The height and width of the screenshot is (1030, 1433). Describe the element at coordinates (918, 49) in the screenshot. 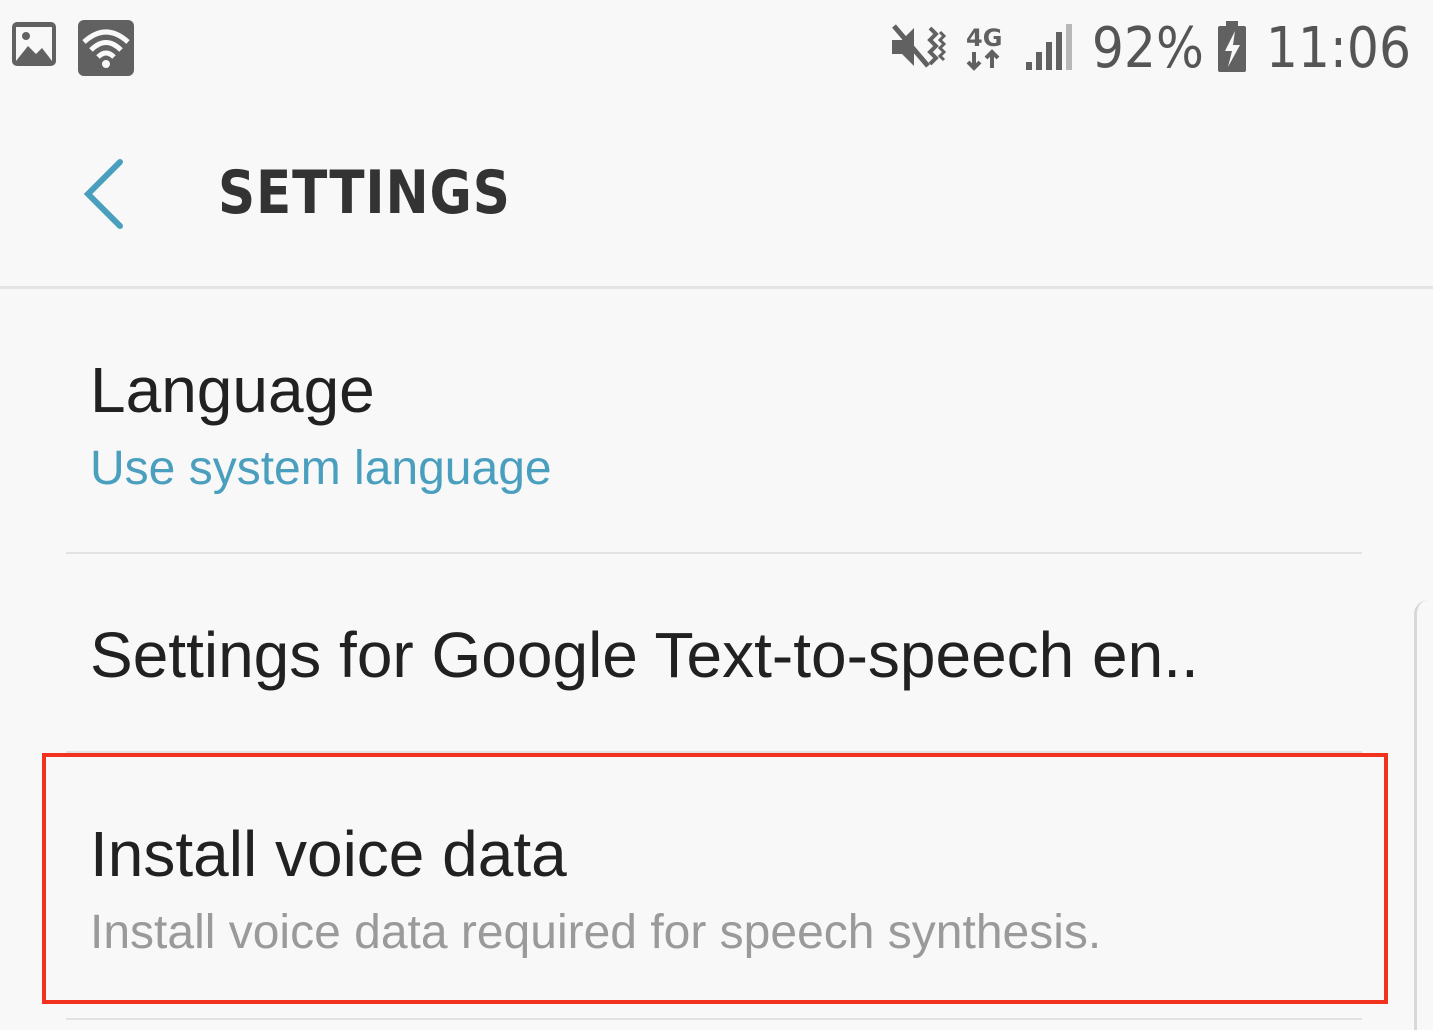

I see `vibrate-mute-icon` at that location.